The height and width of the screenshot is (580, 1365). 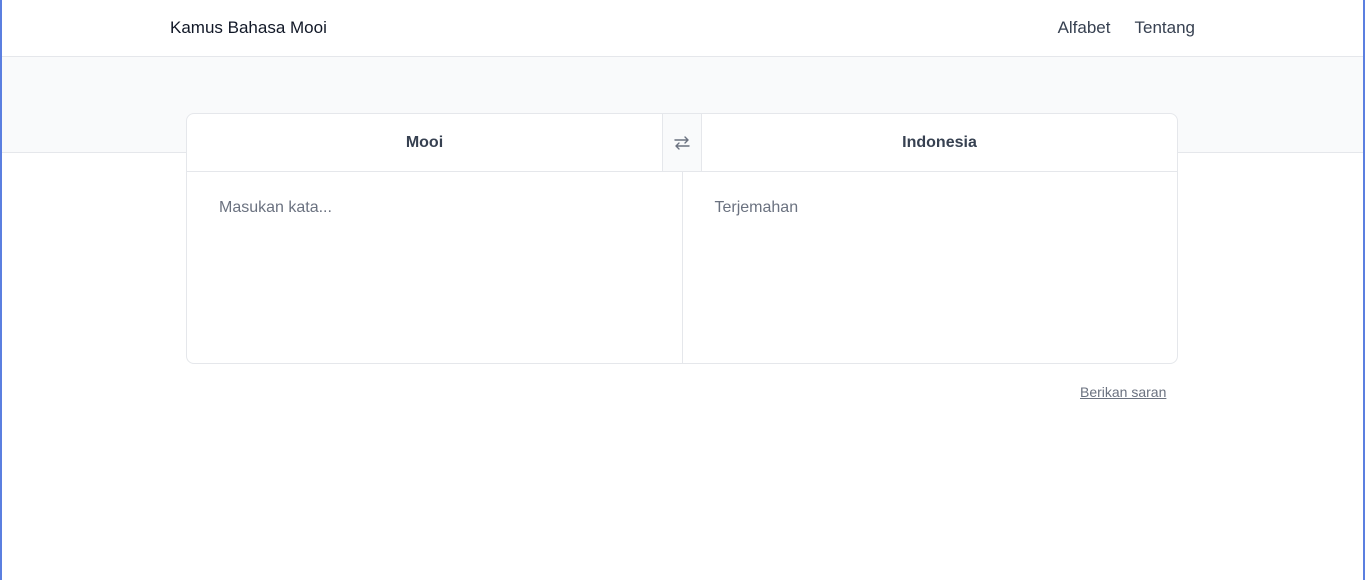 I want to click on source-pane, so click(x=435, y=267).